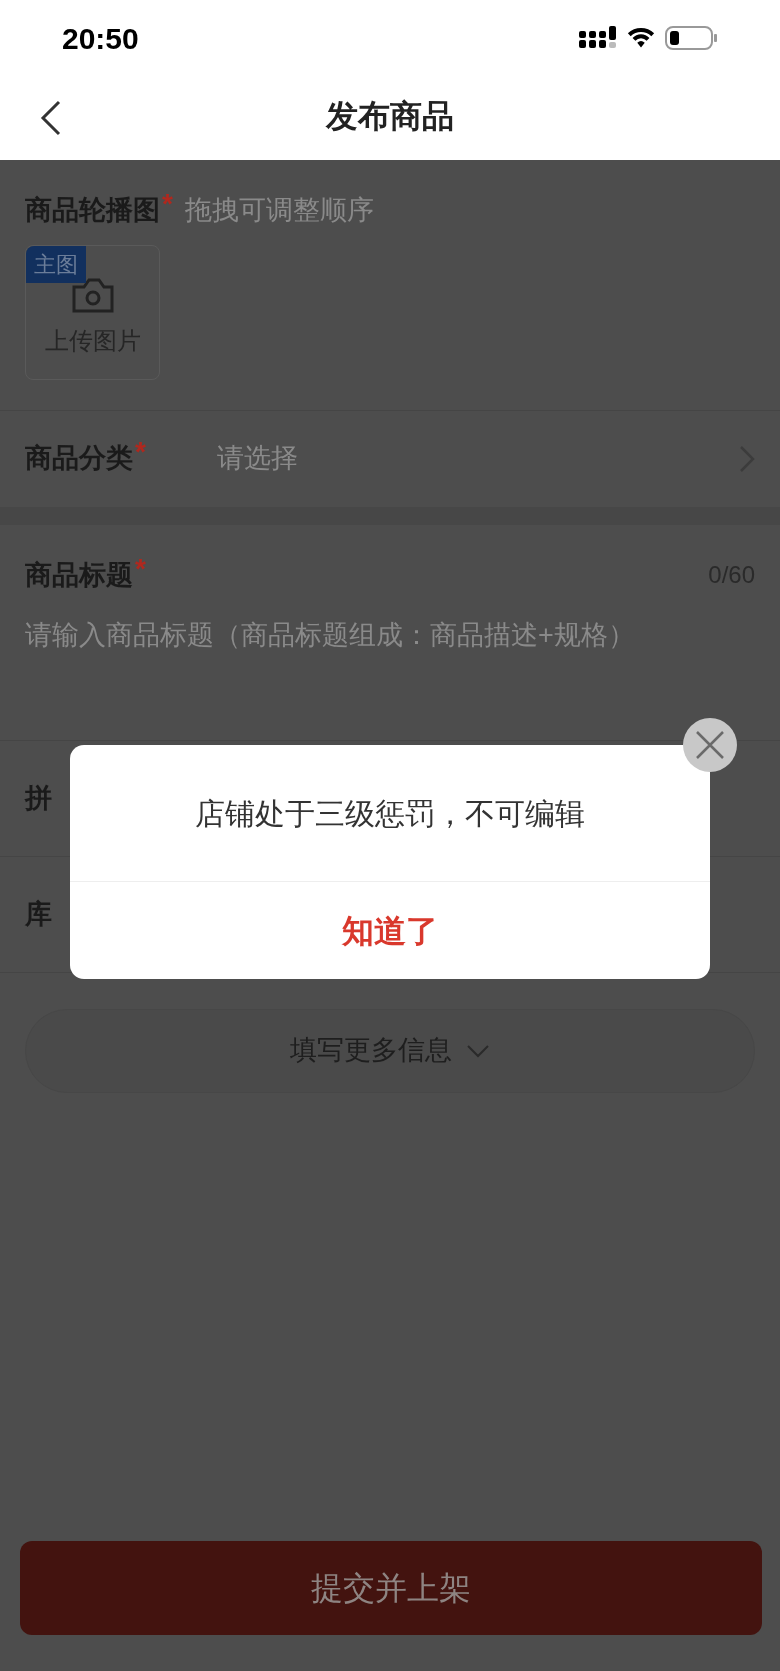 This screenshot has width=780, height=1671. Describe the element at coordinates (390, 655) in the screenshot. I see `title-input: 请输入商品标题（商品标题组成：商品描述+规格）` at that location.